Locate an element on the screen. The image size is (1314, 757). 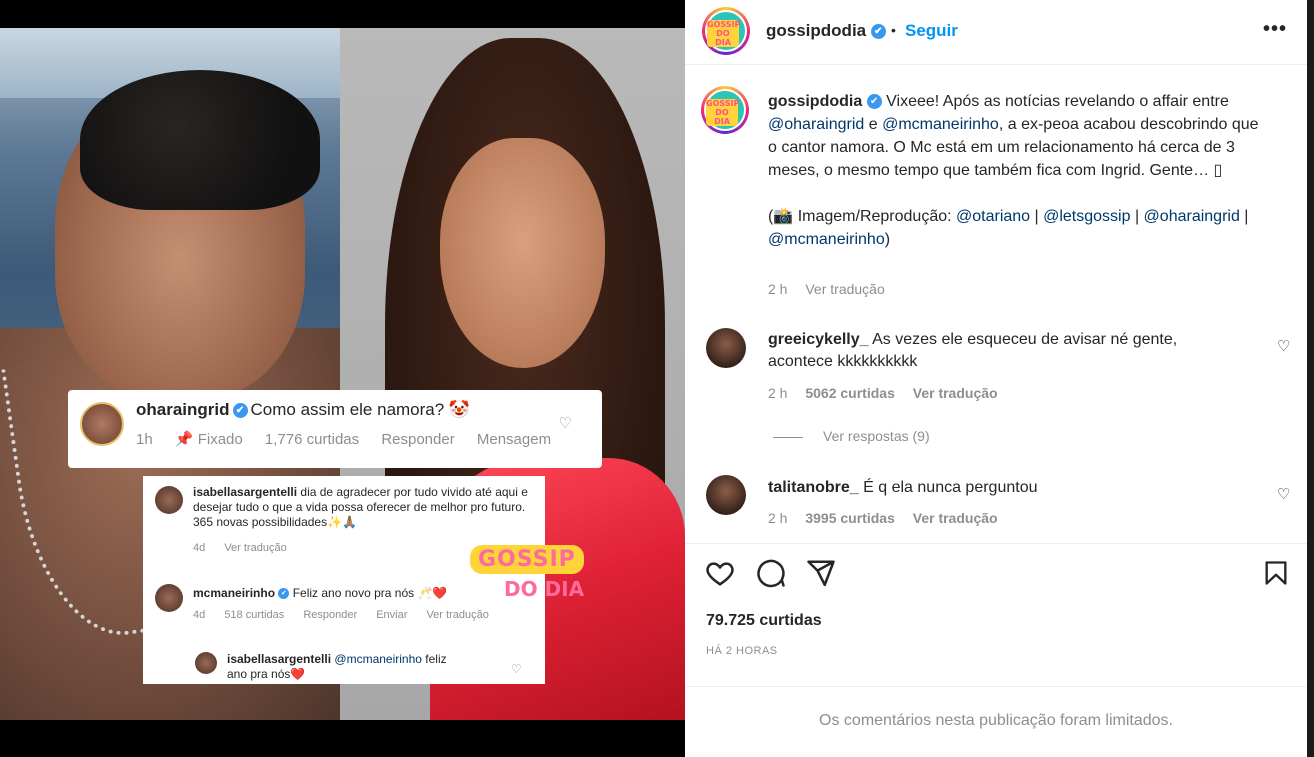
comment-likes: 5062 curtidas is located at coordinates (850, 393).